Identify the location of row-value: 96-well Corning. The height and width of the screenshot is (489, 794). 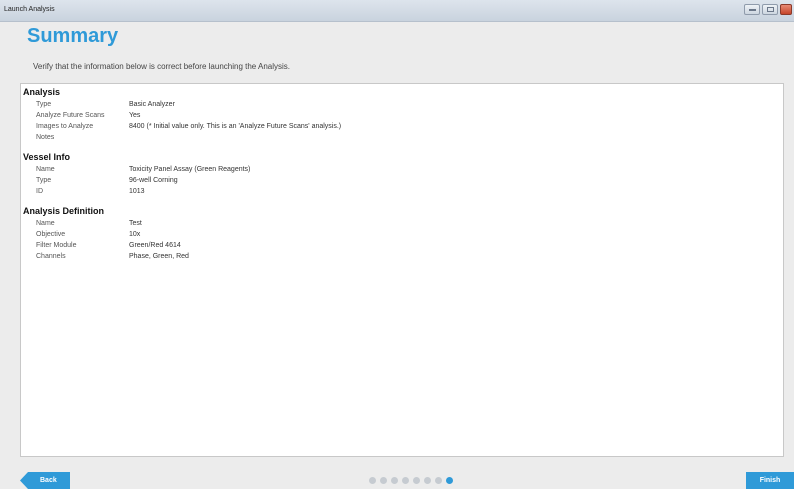
(153, 180).